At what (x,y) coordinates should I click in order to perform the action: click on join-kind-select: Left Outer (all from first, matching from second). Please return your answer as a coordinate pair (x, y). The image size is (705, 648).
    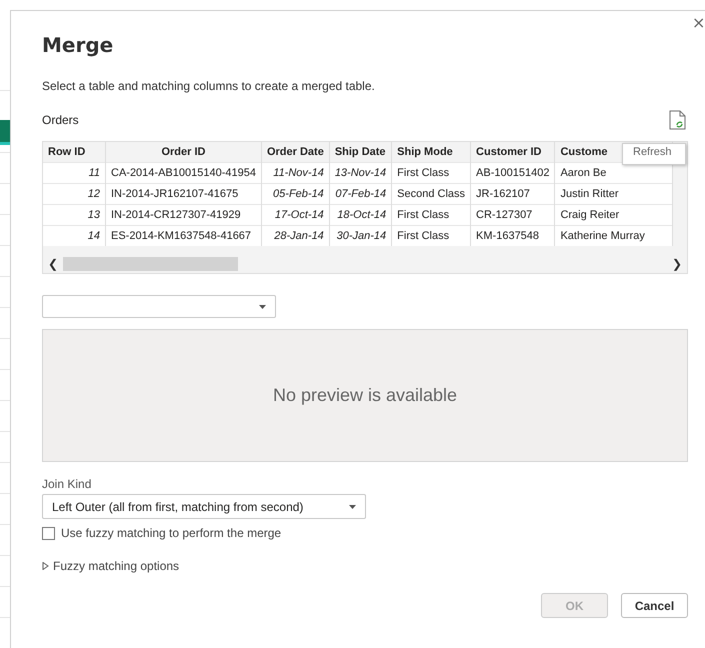
    Looking at the image, I should click on (204, 506).